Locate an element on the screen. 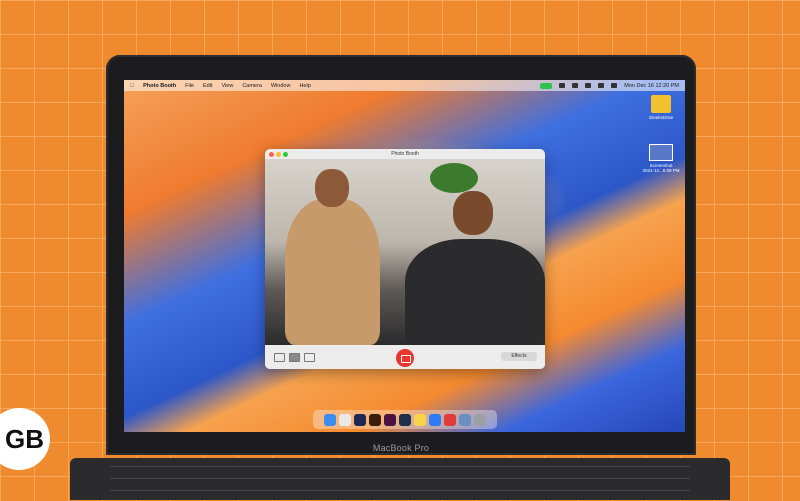  zoom-button is located at coordinates (285, 154).